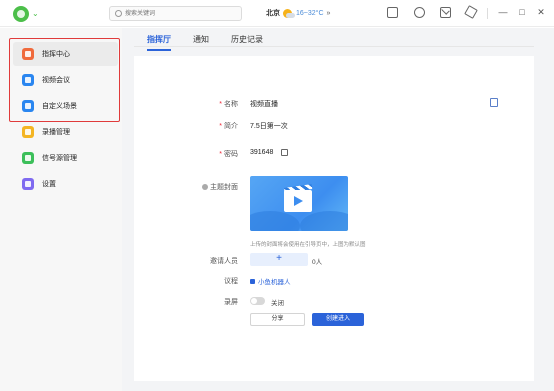  What do you see at coordinates (224, 261) in the screenshot?
I see `invite-label: 邀请人员` at bounding box center [224, 261].